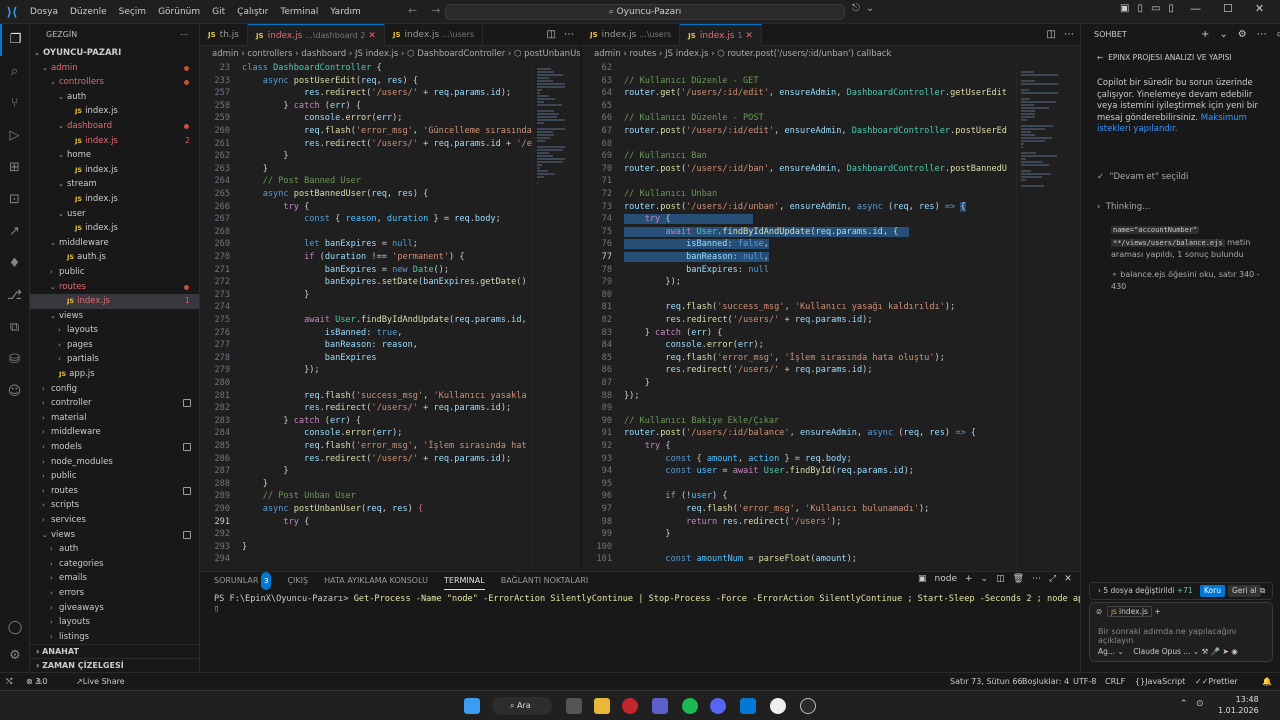  Describe the element at coordinates (675, 244) in the screenshot. I see `code-line: 76 isBanned: false,` at that location.